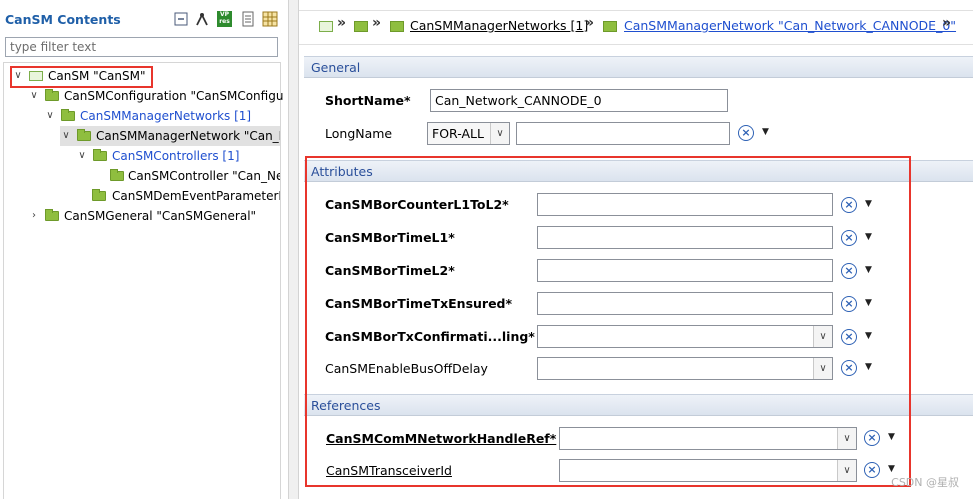 The width and height of the screenshot is (973, 499). What do you see at coordinates (196, 196) in the screenshot?
I see `tree-item-label: CanSMDemEventParameterR` at bounding box center [196, 196].